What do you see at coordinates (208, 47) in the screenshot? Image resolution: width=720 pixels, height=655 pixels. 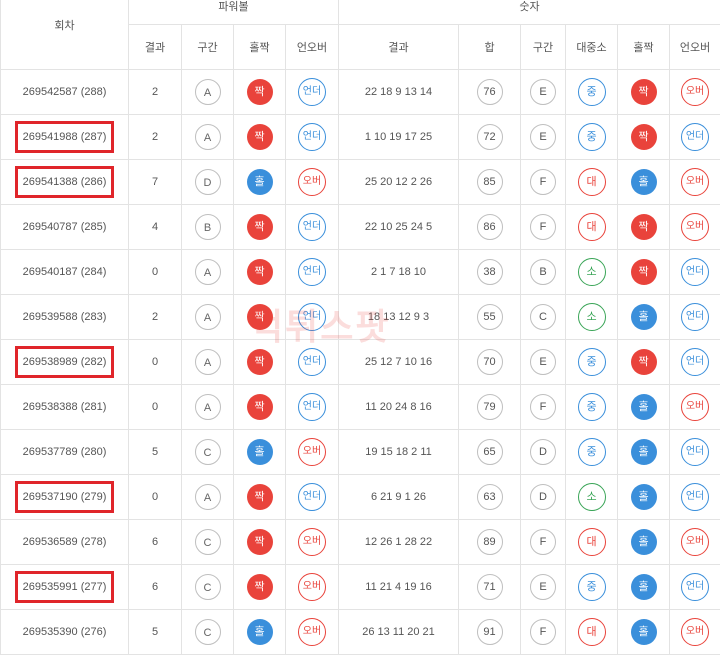 I see `header-pb-zone: 구간` at bounding box center [208, 47].